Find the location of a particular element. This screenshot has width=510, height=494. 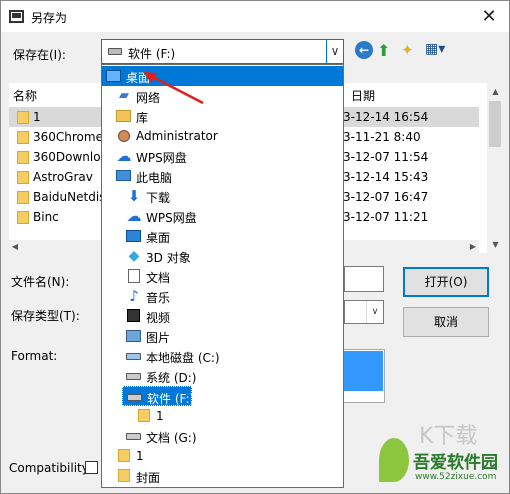

file-date: 3-12-07 16:47 is located at coordinates (386, 197).